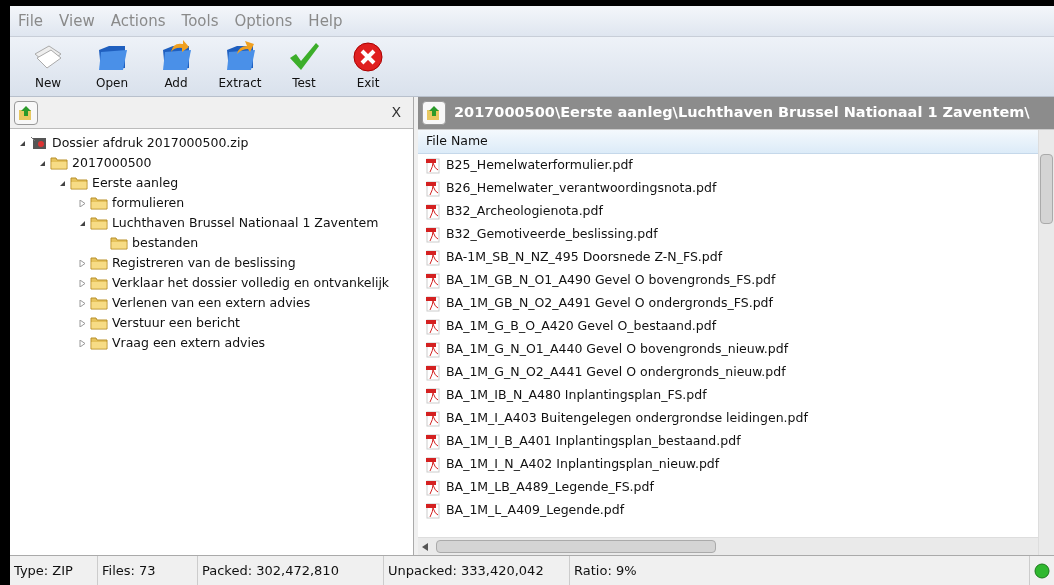 This screenshot has width=1054, height=585. I want to click on toolbar-button: Open, so click(112, 66).